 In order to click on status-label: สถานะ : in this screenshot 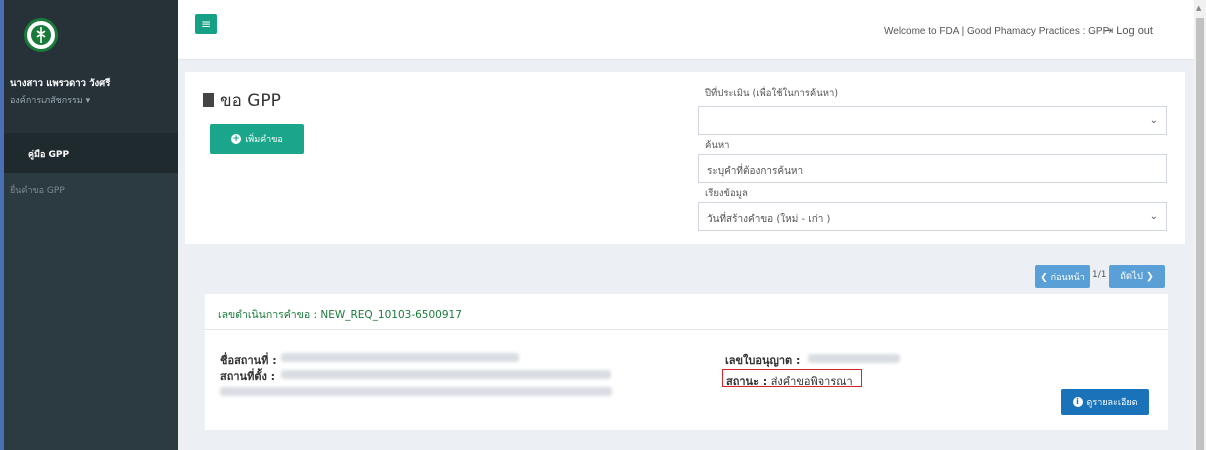, I will do `click(747, 381)`.